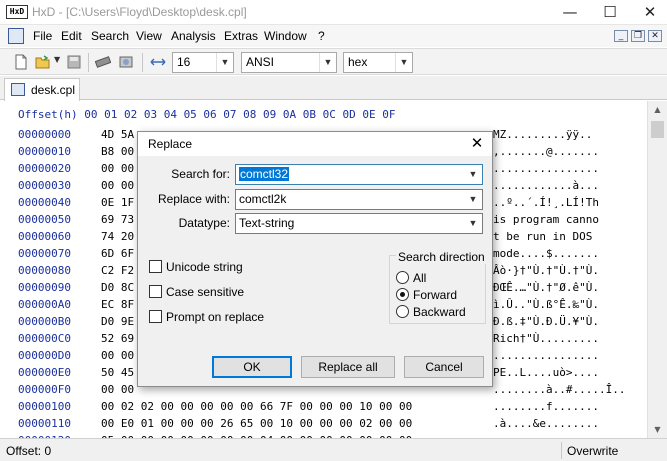 The image size is (667, 461). I want to click on bytes-per-row-select: 16 ▼, so click(203, 62).